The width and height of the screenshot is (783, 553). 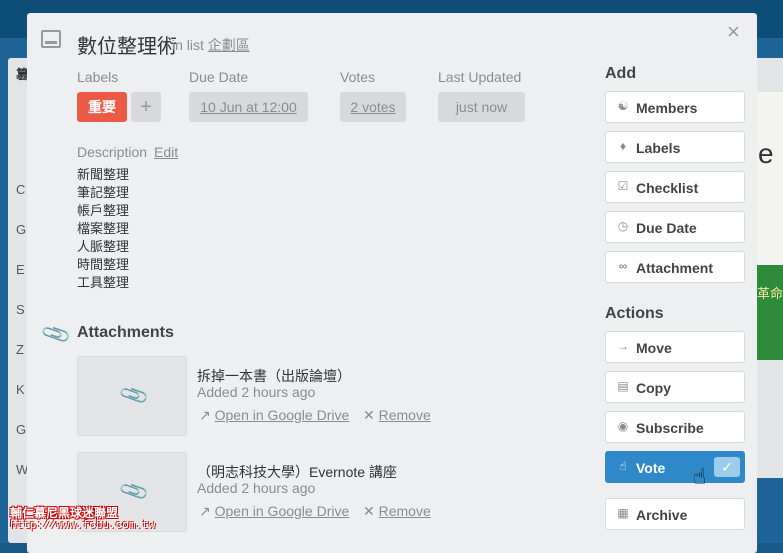 What do you see at coordinates (274, 376) in the screenshot?
I see `attachment-name: 拆掉一本書（出版論壇）` at bounding box center [274, 376].